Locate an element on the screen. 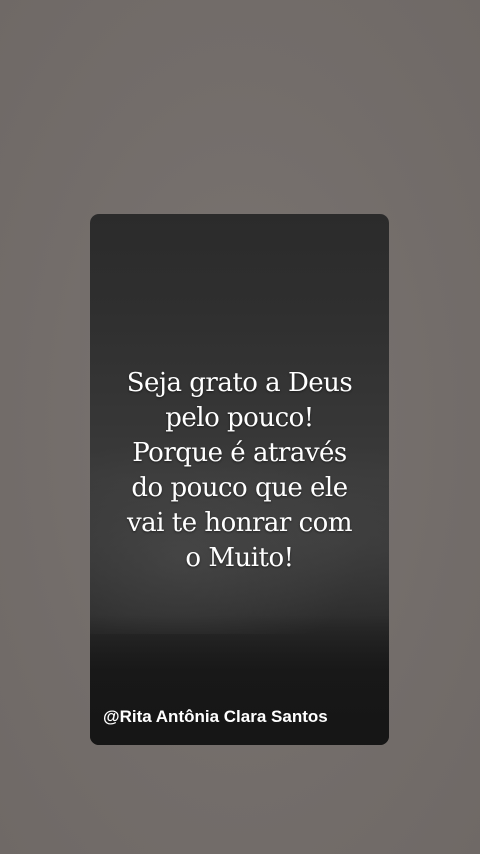  author-handle: @Rita Antônia Clara Santos is located at coordinates (215, 716).